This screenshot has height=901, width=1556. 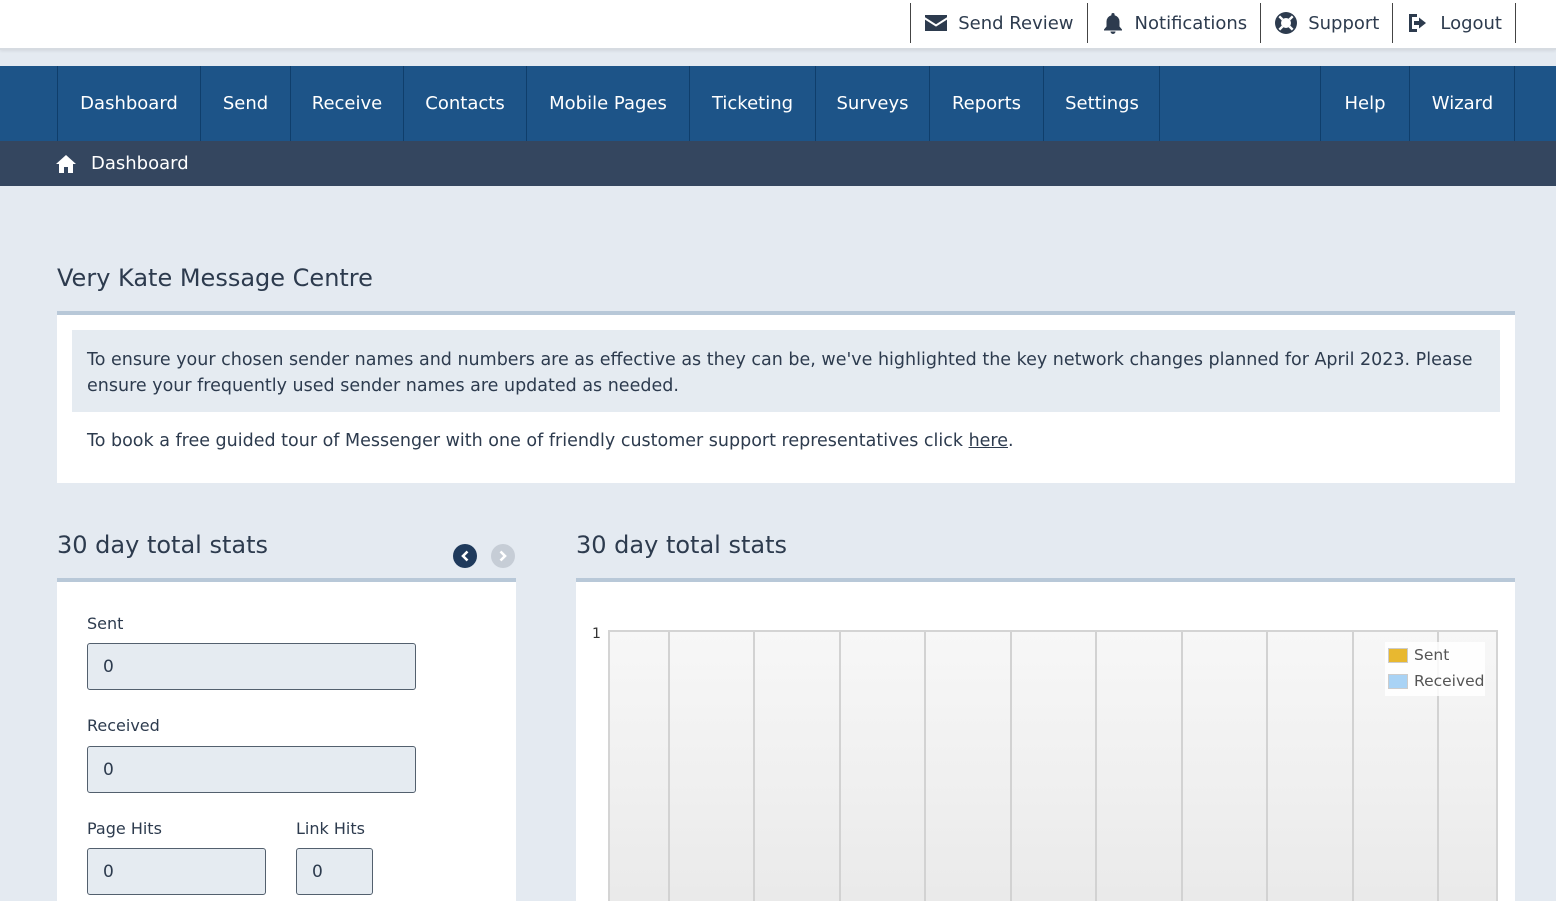 I want to click on nav-contacts: Contacts, so click(x=464, y=103).